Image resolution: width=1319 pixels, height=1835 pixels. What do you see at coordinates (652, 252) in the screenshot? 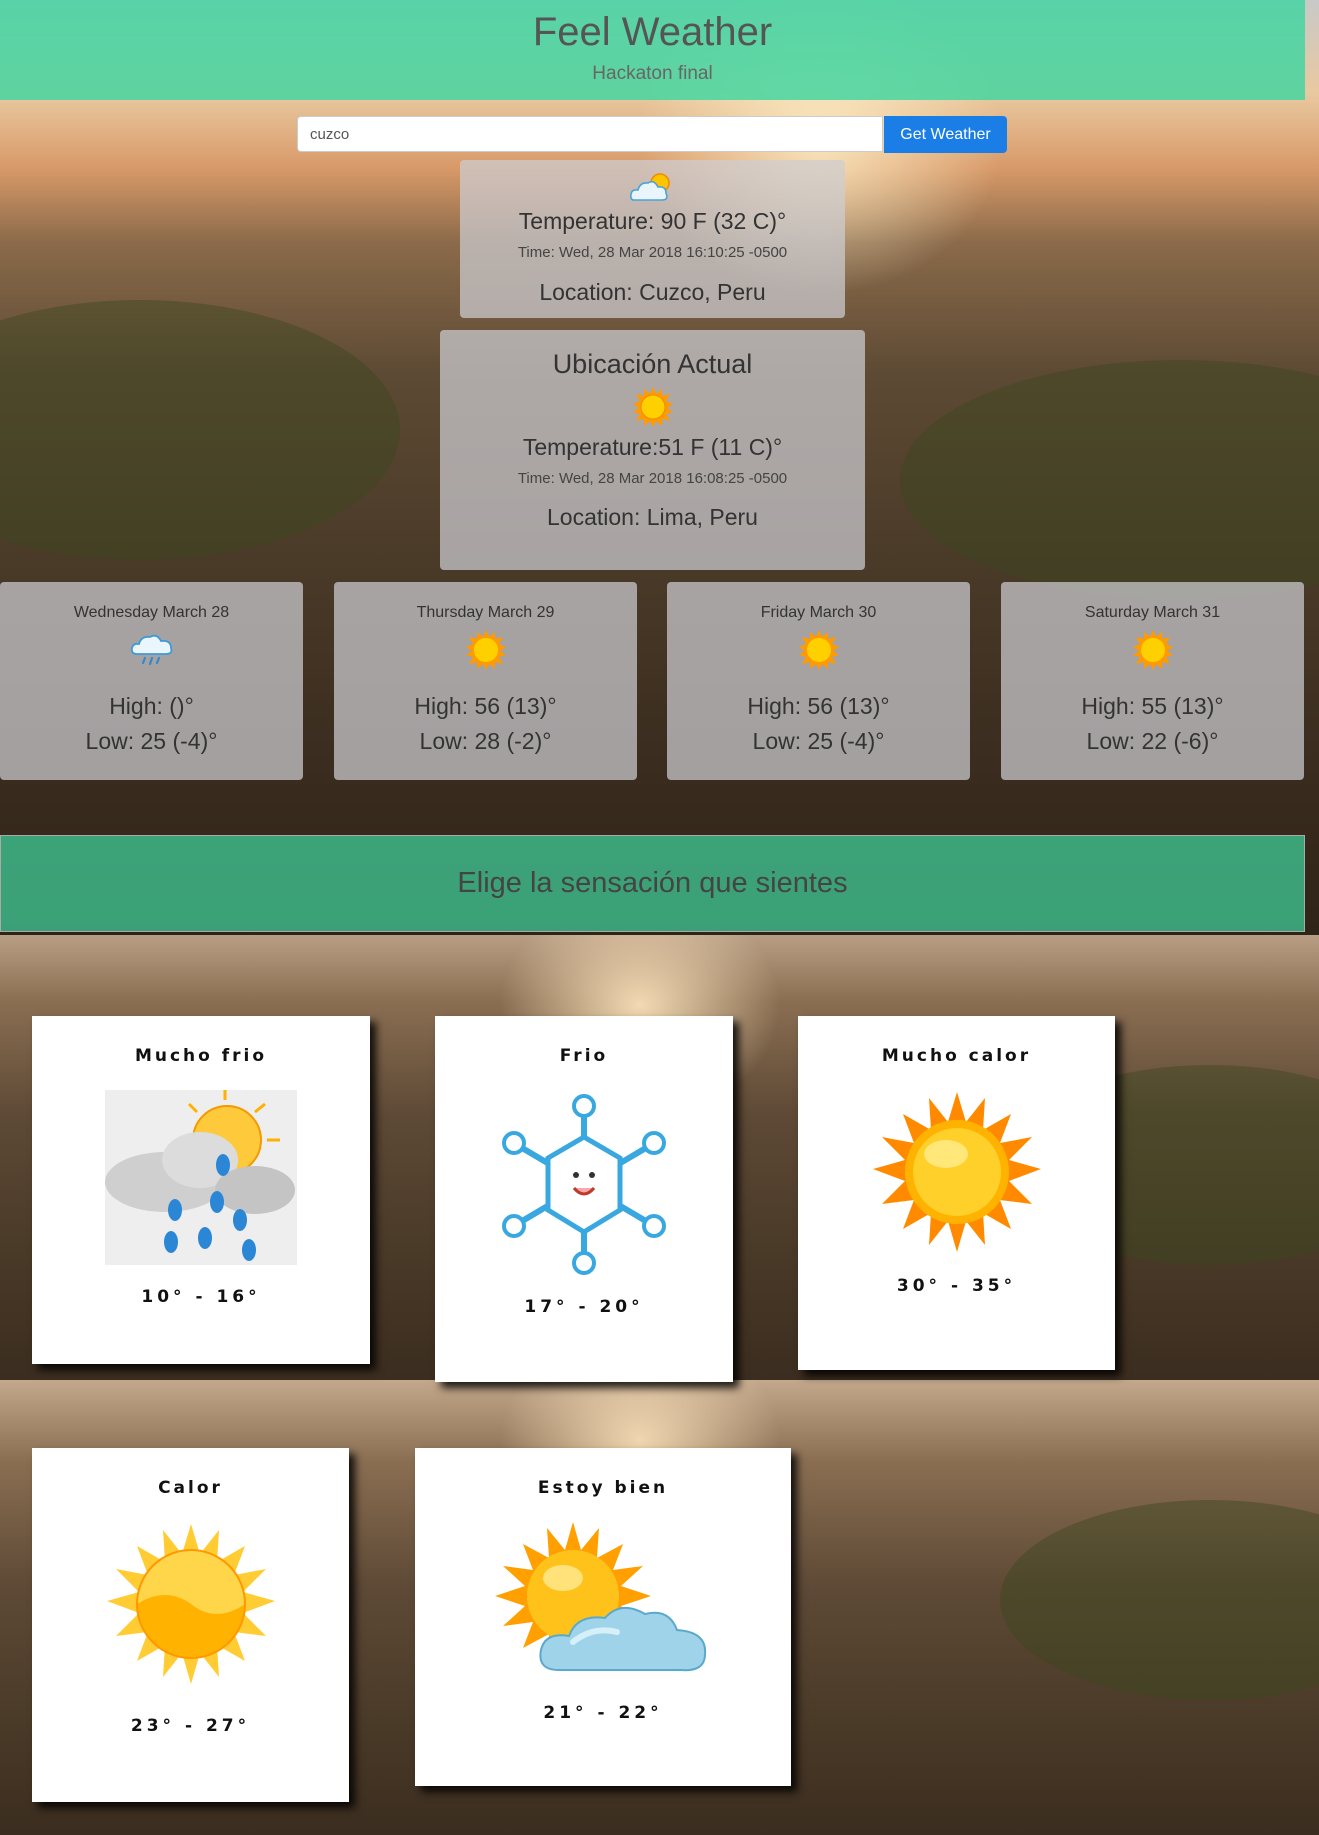
I see `current-search-time: Time: Wed, 28 Mar 2018 16:10:25 -0500` at bounding box center [652, 252].